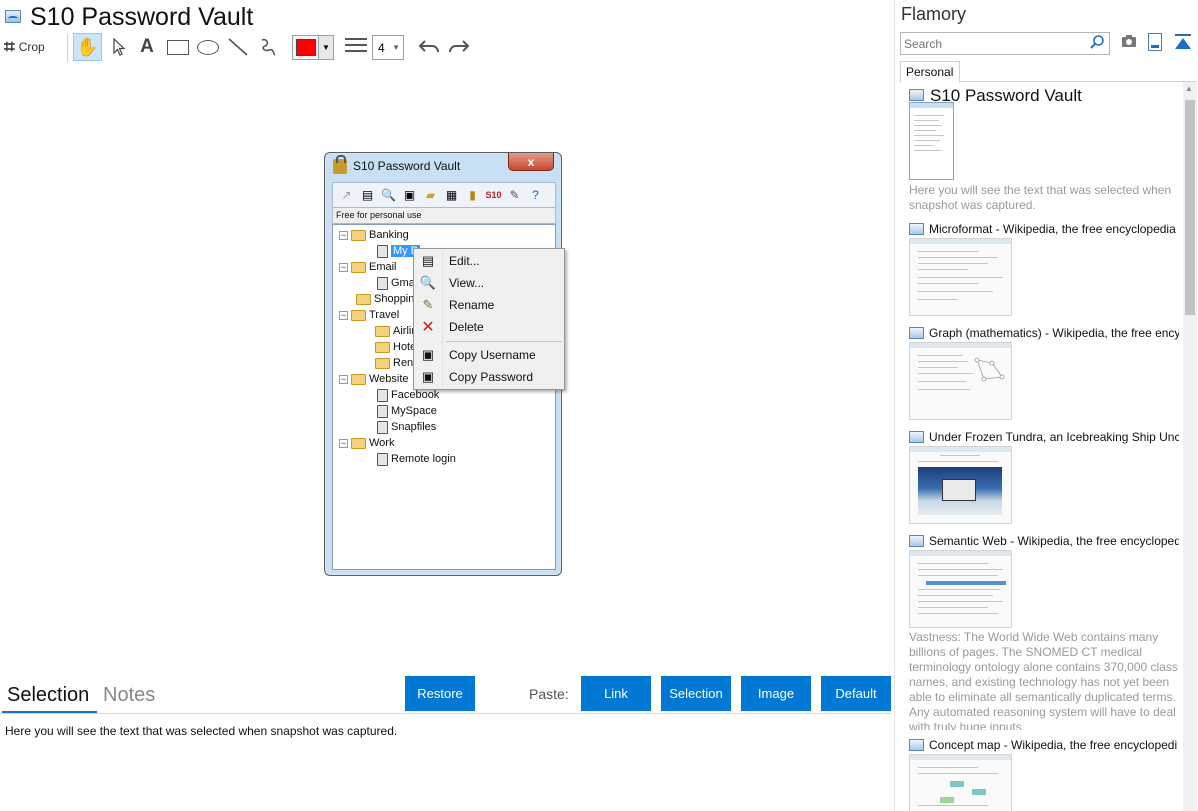 Image resolution: width=1198 pixels, height=811 pixels. I want to click on tree-node: Snapfiles, so click(406, 427).